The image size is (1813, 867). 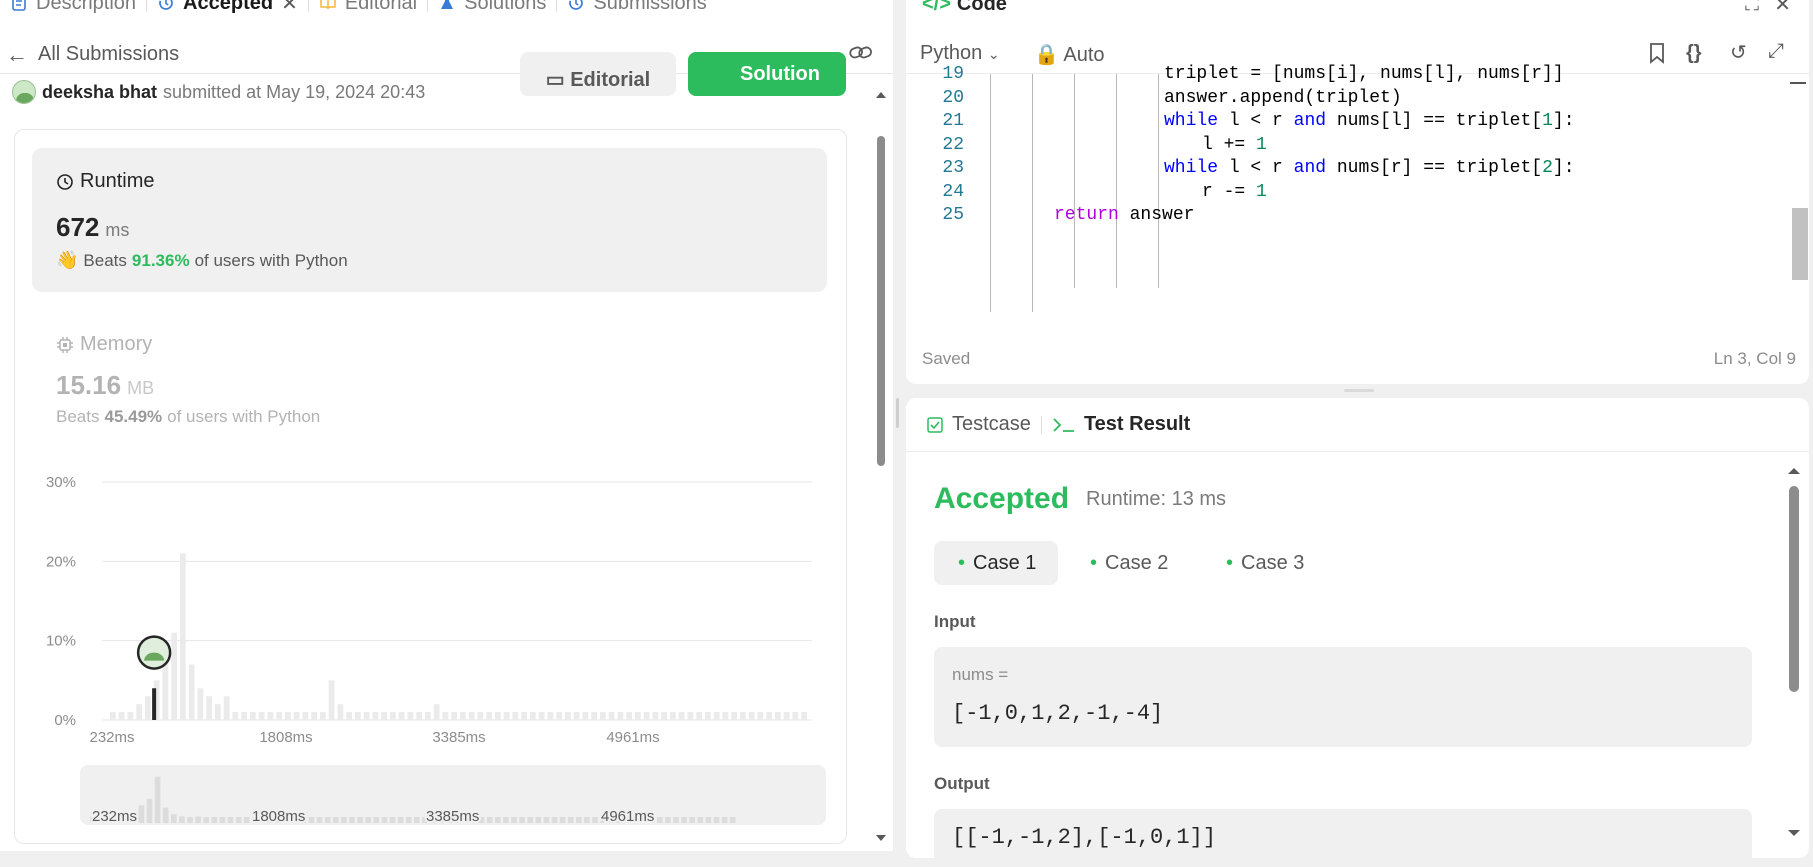 What do you see at coordinates (368, 7) in the screenshot?
I see `tab-editorial: Editorial` at bounding box center [368, 7].